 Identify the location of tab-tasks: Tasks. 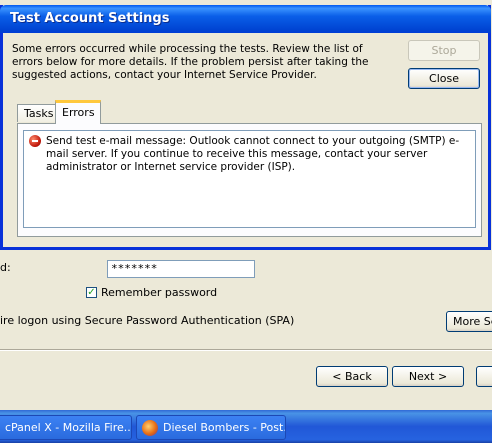
(36, 113).